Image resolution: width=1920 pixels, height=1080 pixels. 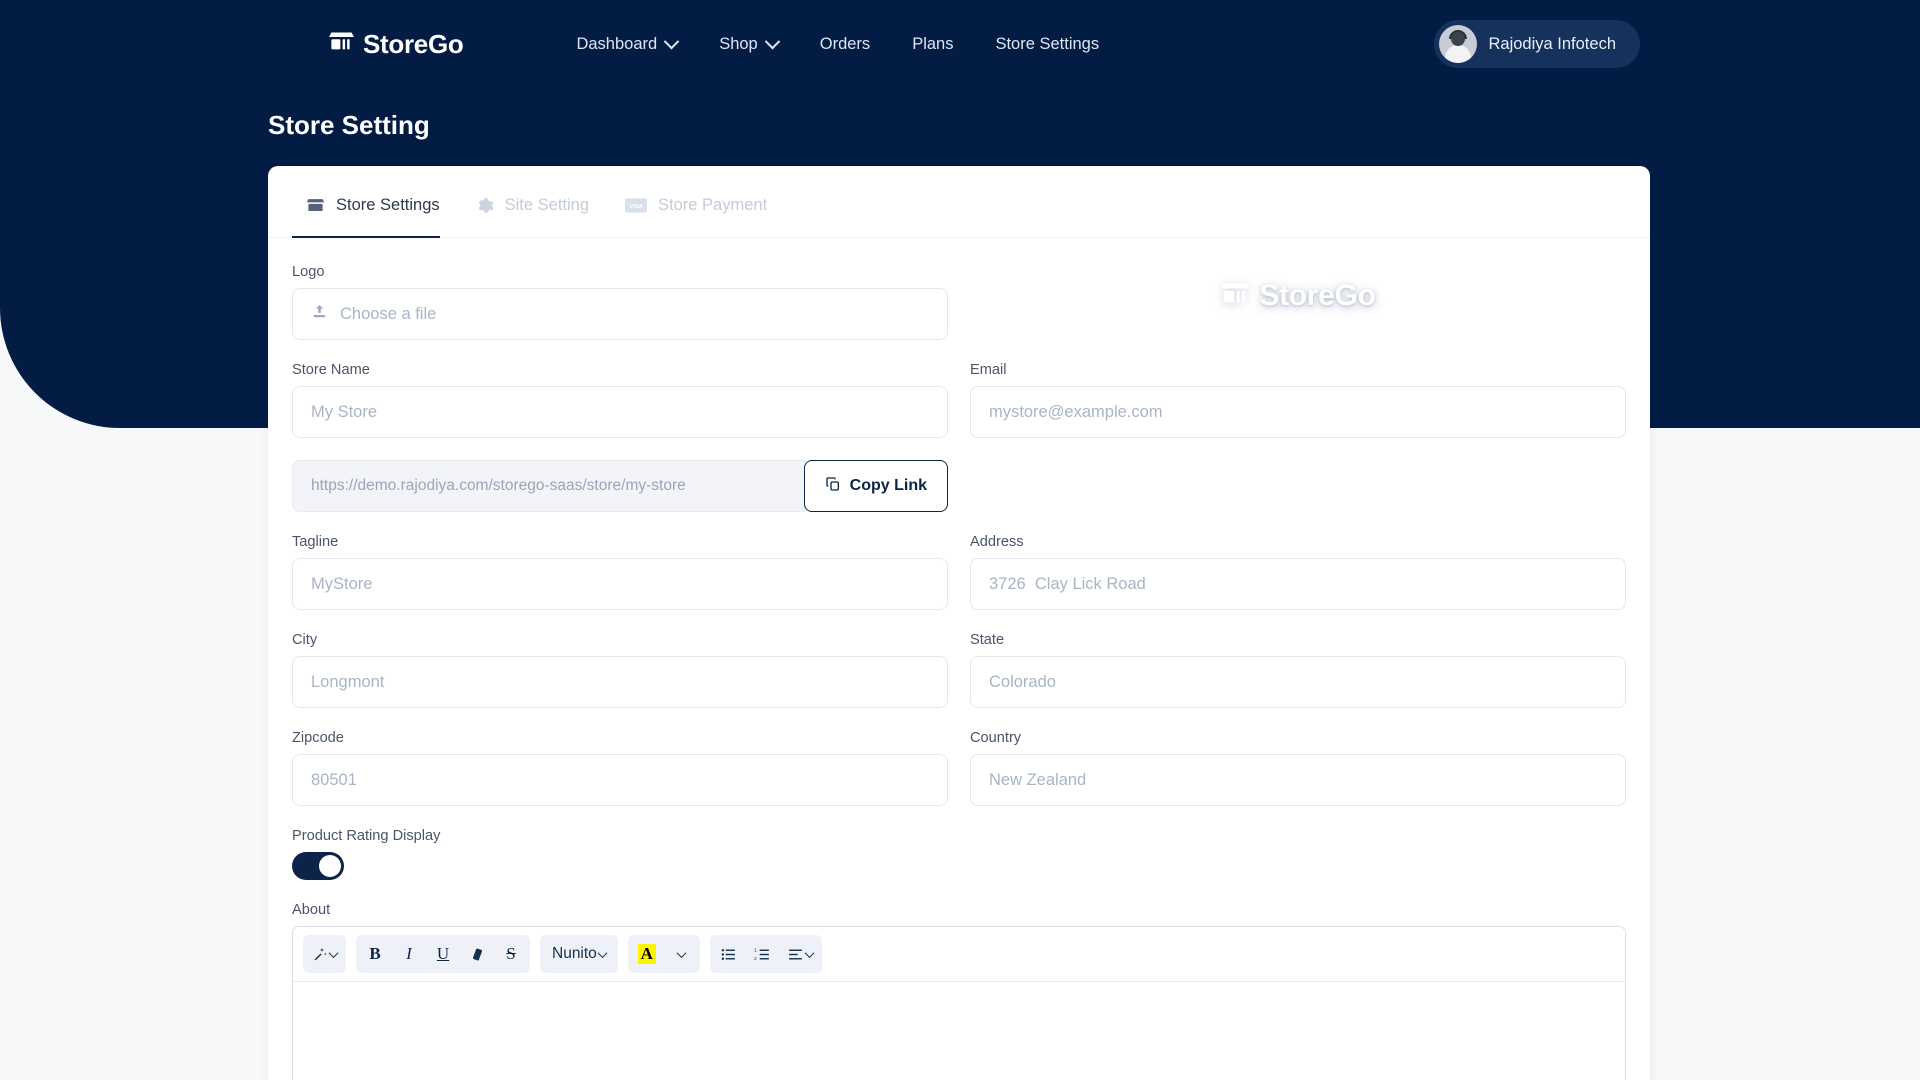 I want to click on align-left-icon, so click(x=800, y=954).